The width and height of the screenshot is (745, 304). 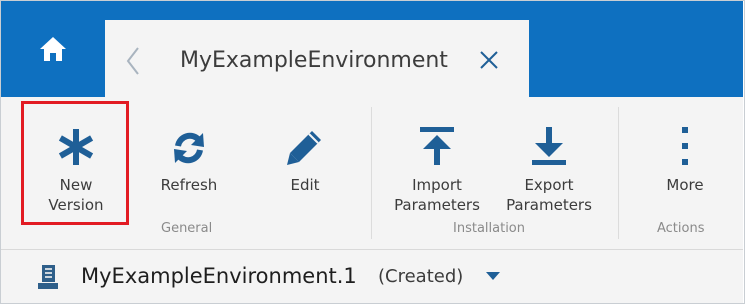 I want to click on chevron-left-icon, so click(x=133, y=61).